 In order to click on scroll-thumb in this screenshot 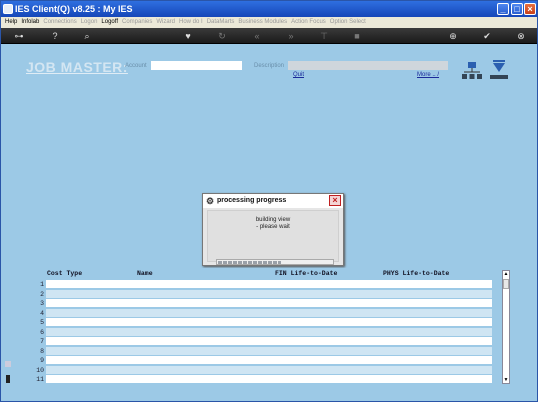, I will do `click(506, 284)`.